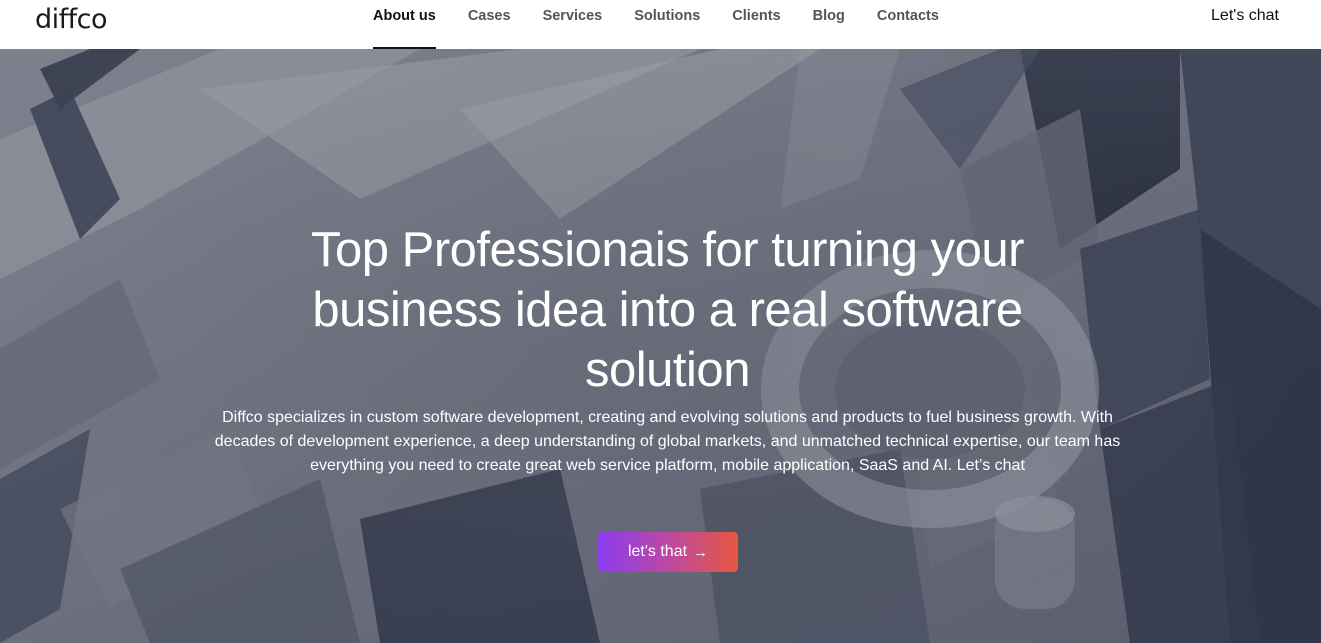 Image resolution: width=1321 pixels, height=643 pixels. I want to click on nav-item-solutions: Solutions, so click(667, 24).